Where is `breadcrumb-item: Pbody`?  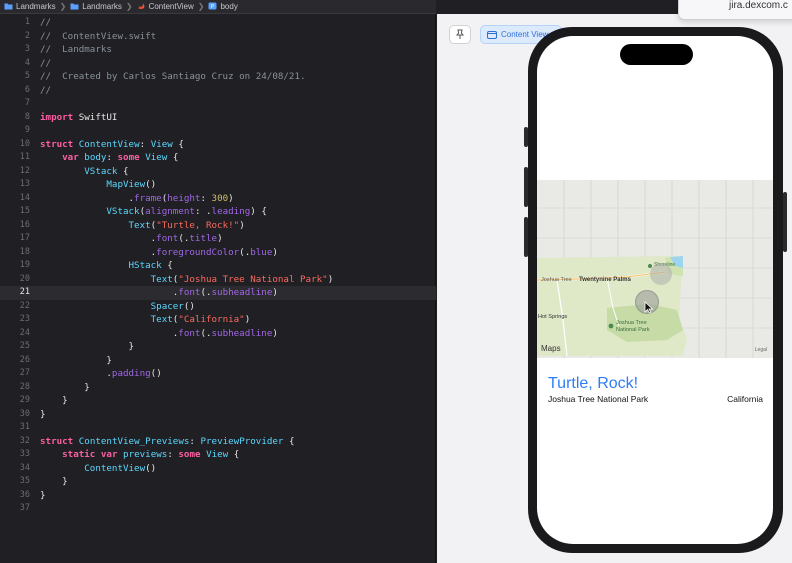 breadcrumb-item: Pbody is located at coordinates (223, 7).